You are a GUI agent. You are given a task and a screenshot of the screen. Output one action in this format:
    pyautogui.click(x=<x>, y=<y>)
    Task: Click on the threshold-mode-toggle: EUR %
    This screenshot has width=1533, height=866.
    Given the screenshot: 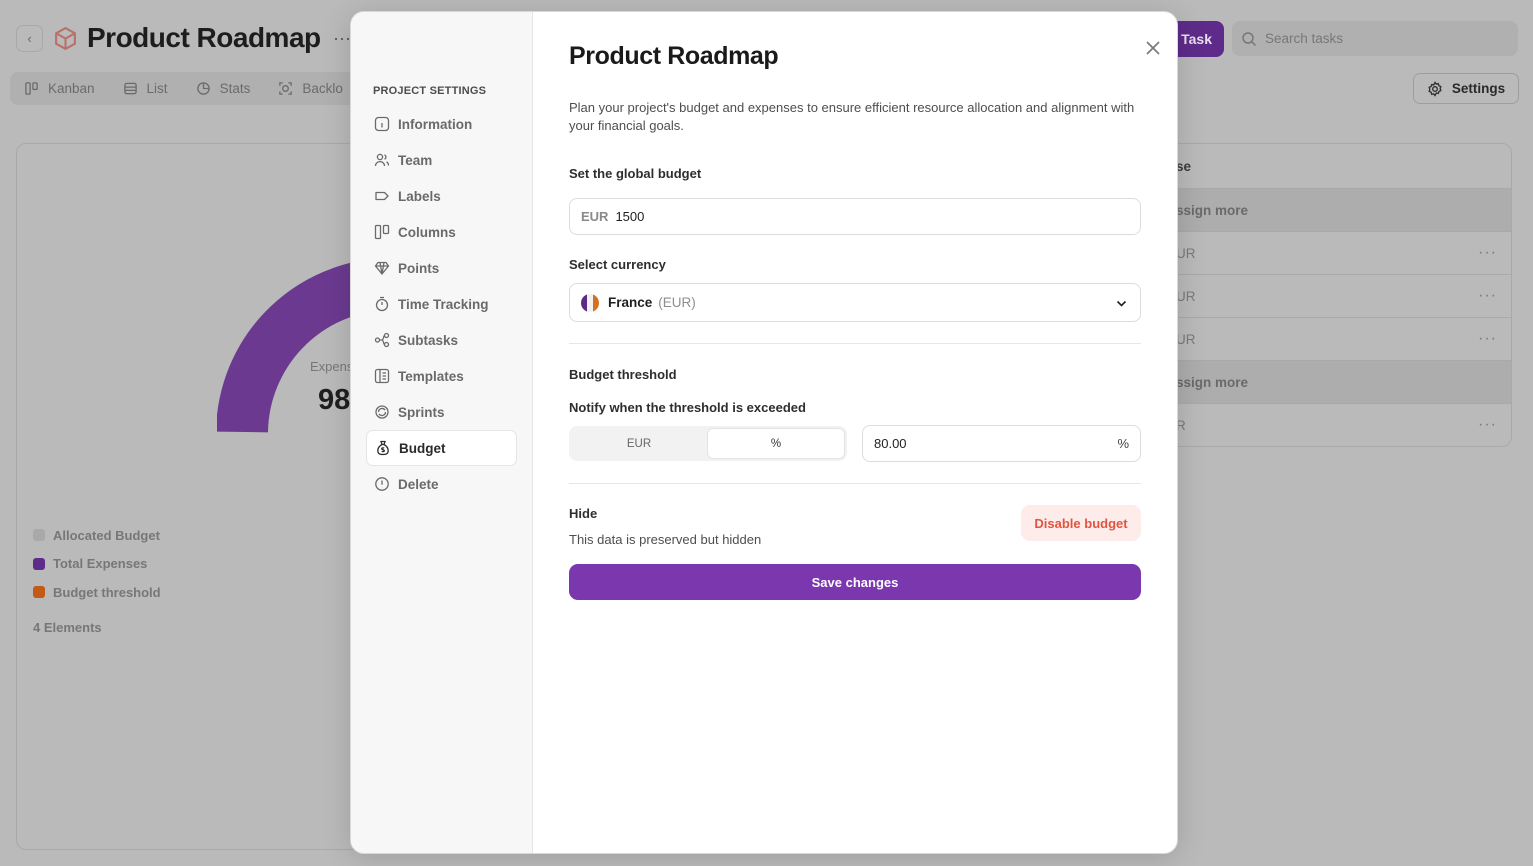 What is the action you would take?
    pyautogui.click(x=708, y=443)
    